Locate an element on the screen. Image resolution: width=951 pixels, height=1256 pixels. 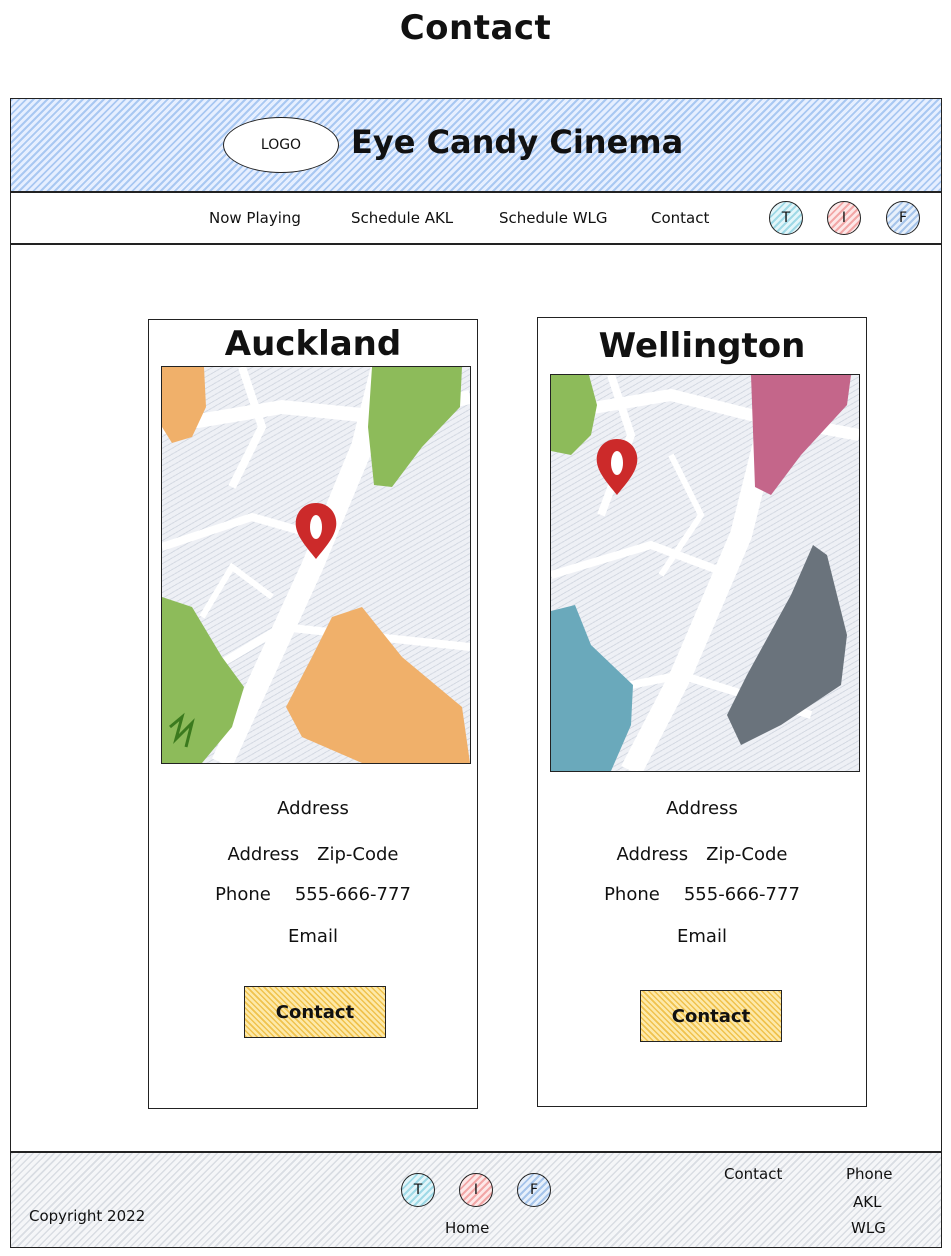
location-map-auckland is located at coordinates (316, 565).